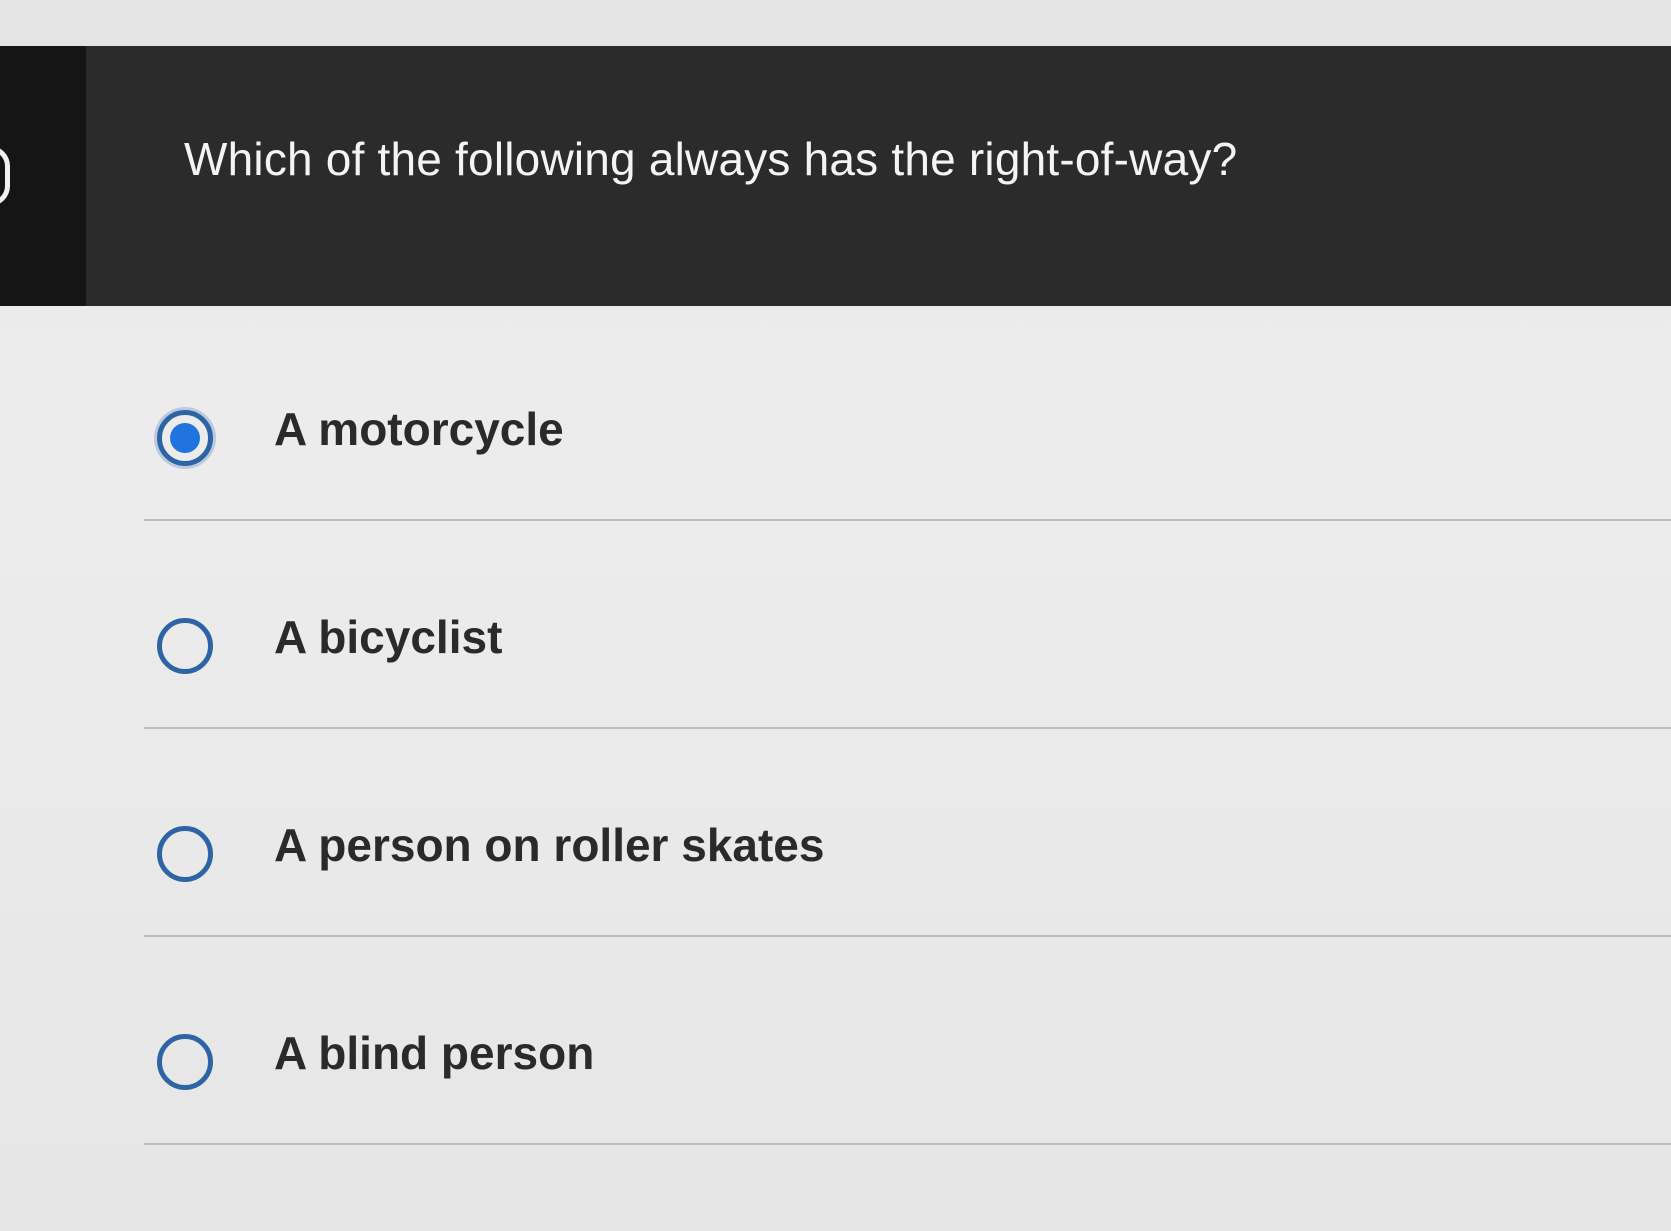  I want to click on option-label: A blind person, so click(434, 1053).